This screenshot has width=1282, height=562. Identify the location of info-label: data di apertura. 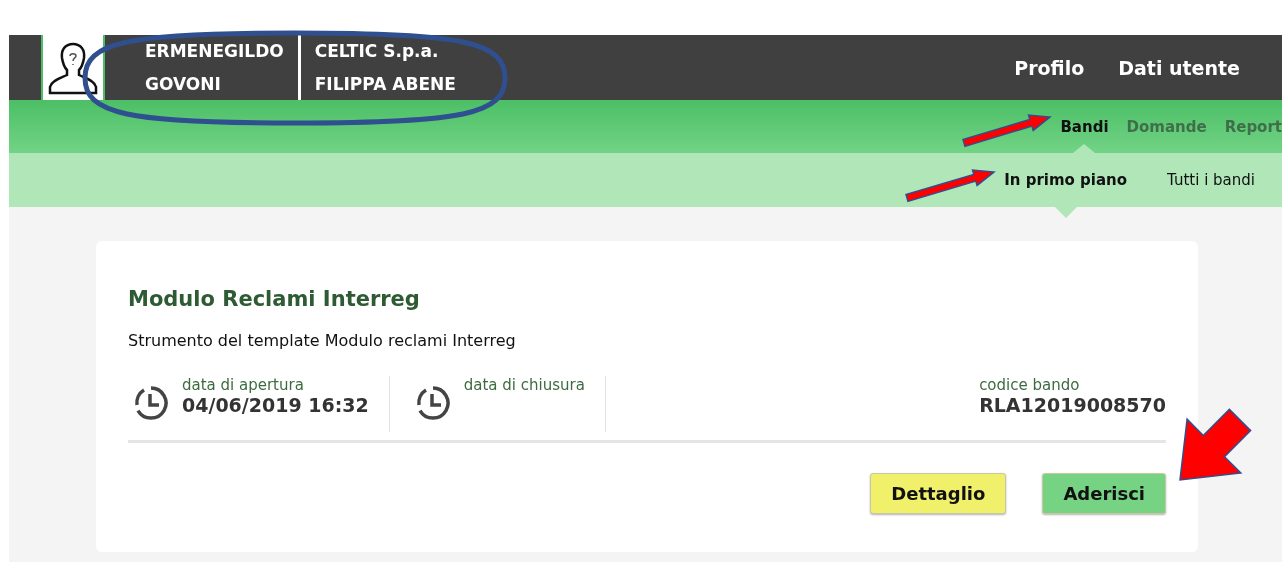
(243, 385).